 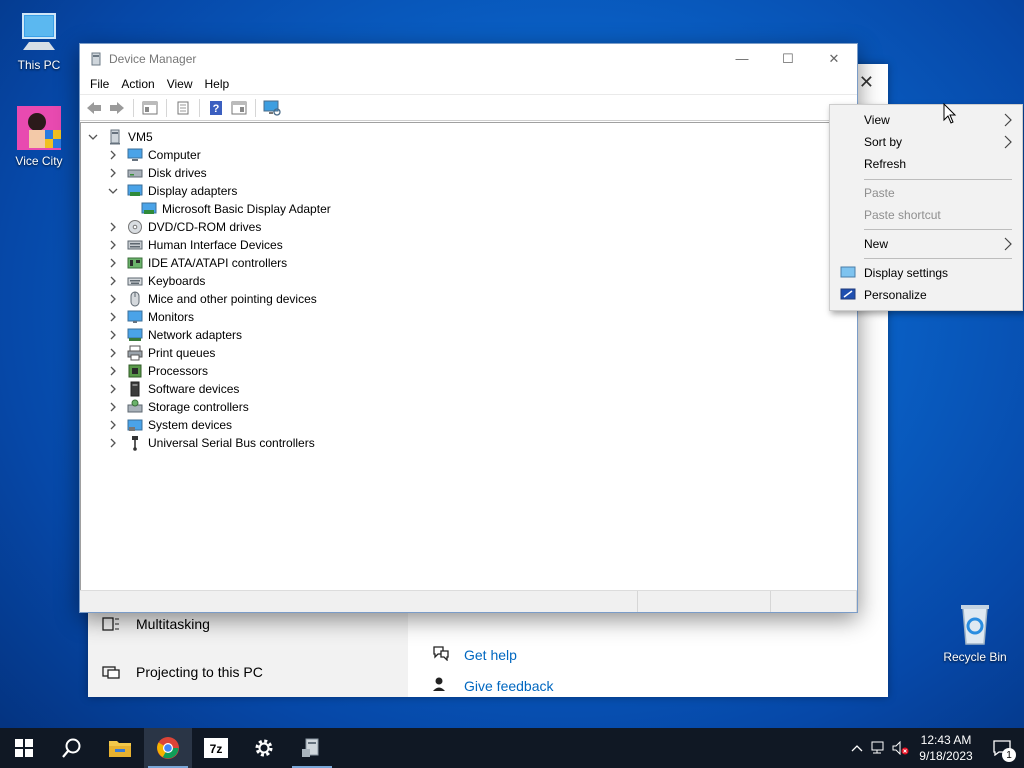 What do you see at coordinates (197, 263) in the screenshot?
I see `tree-category-ide-ata-atapi-controllers: IDE ATA/ATAPI controllers` at bounding box center [197, 263].